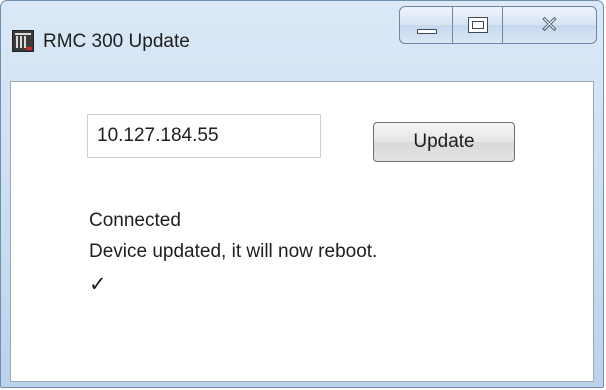 The image size is (606, 390). What do you see at coordinates (427, 31) in the screenshot?
I see `minimize-icon` at bounding box center [427, 31].